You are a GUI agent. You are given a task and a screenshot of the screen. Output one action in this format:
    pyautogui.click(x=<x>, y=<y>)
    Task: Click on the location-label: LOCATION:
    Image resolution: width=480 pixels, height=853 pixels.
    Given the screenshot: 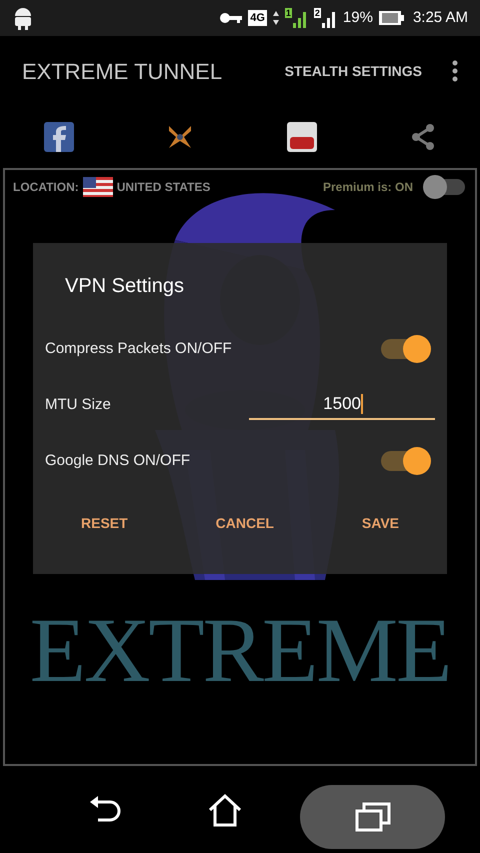 What is the action you would take?
    pyautogui.click(x=46, y=187)
    